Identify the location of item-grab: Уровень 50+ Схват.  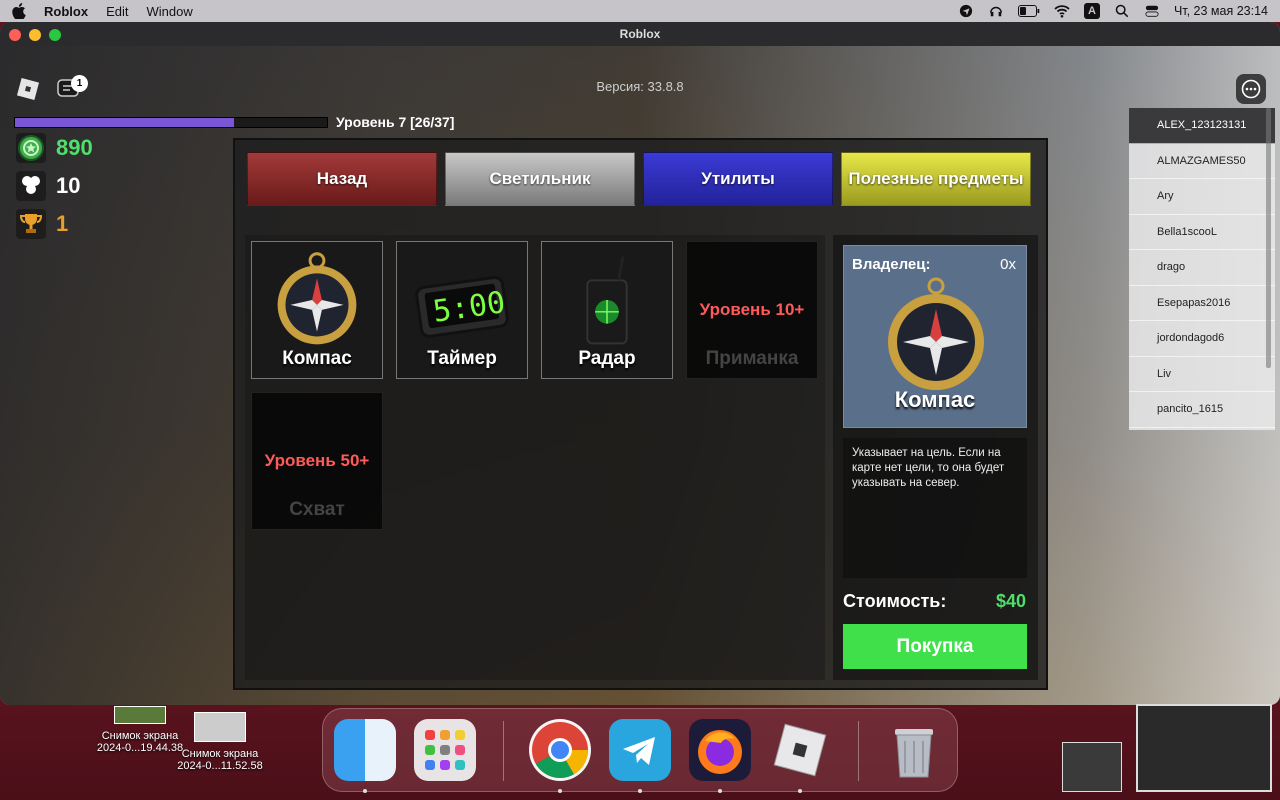
(317, 461).